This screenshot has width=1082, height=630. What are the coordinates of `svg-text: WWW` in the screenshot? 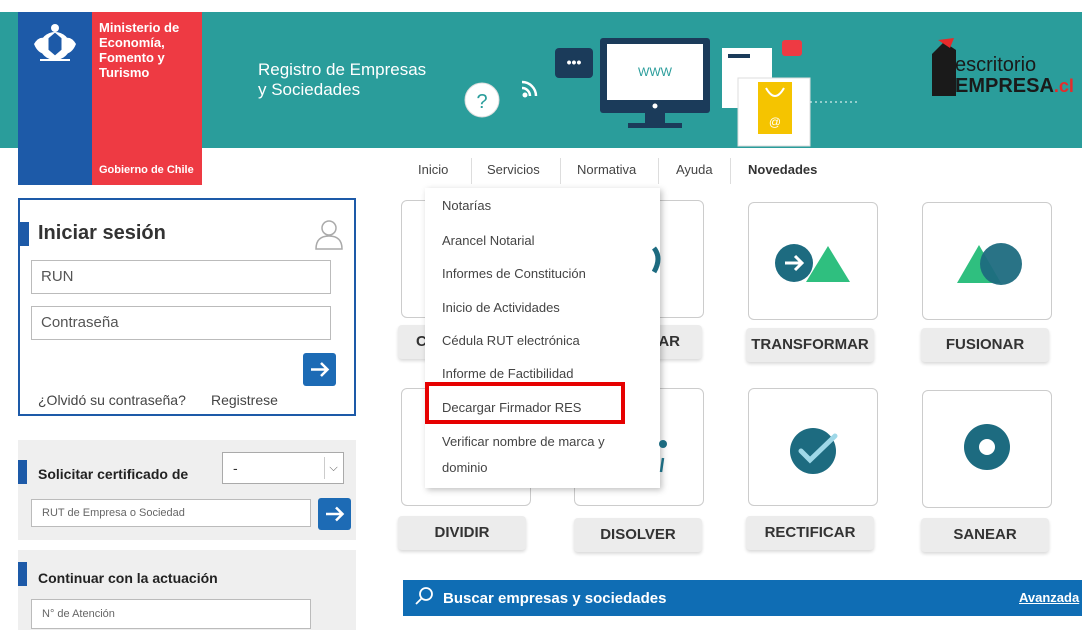 It's located at (655, 72).